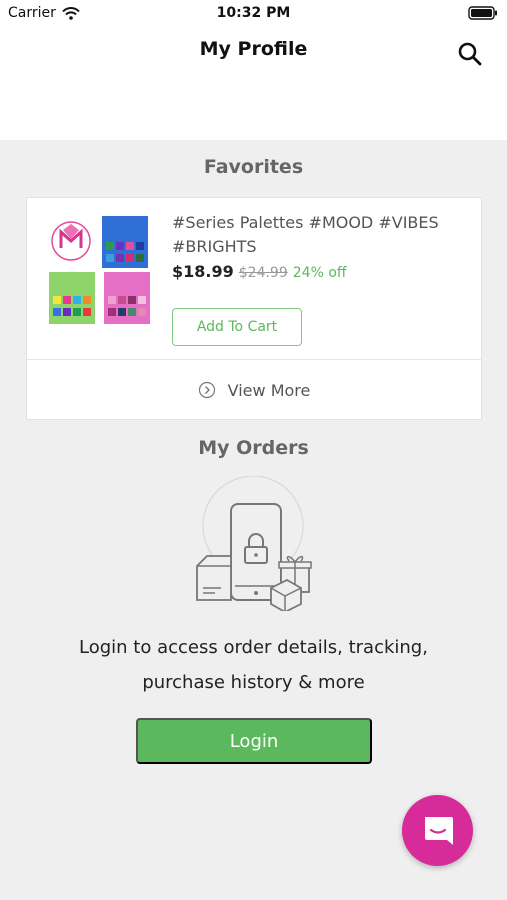 Image resolution: width=507 pixels, height=900 pixels. I want to click on view-more-label: View More, so click(269, 390).